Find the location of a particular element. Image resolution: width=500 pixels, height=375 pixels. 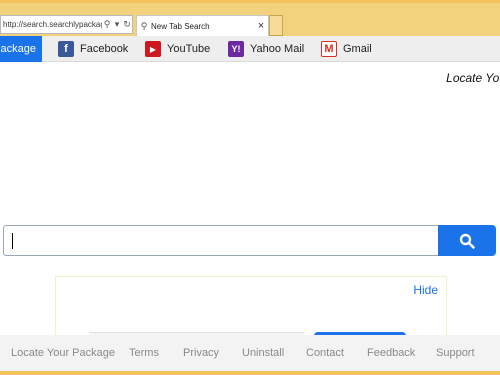

bookmark-package: Package is located at coordinates (21, 49).